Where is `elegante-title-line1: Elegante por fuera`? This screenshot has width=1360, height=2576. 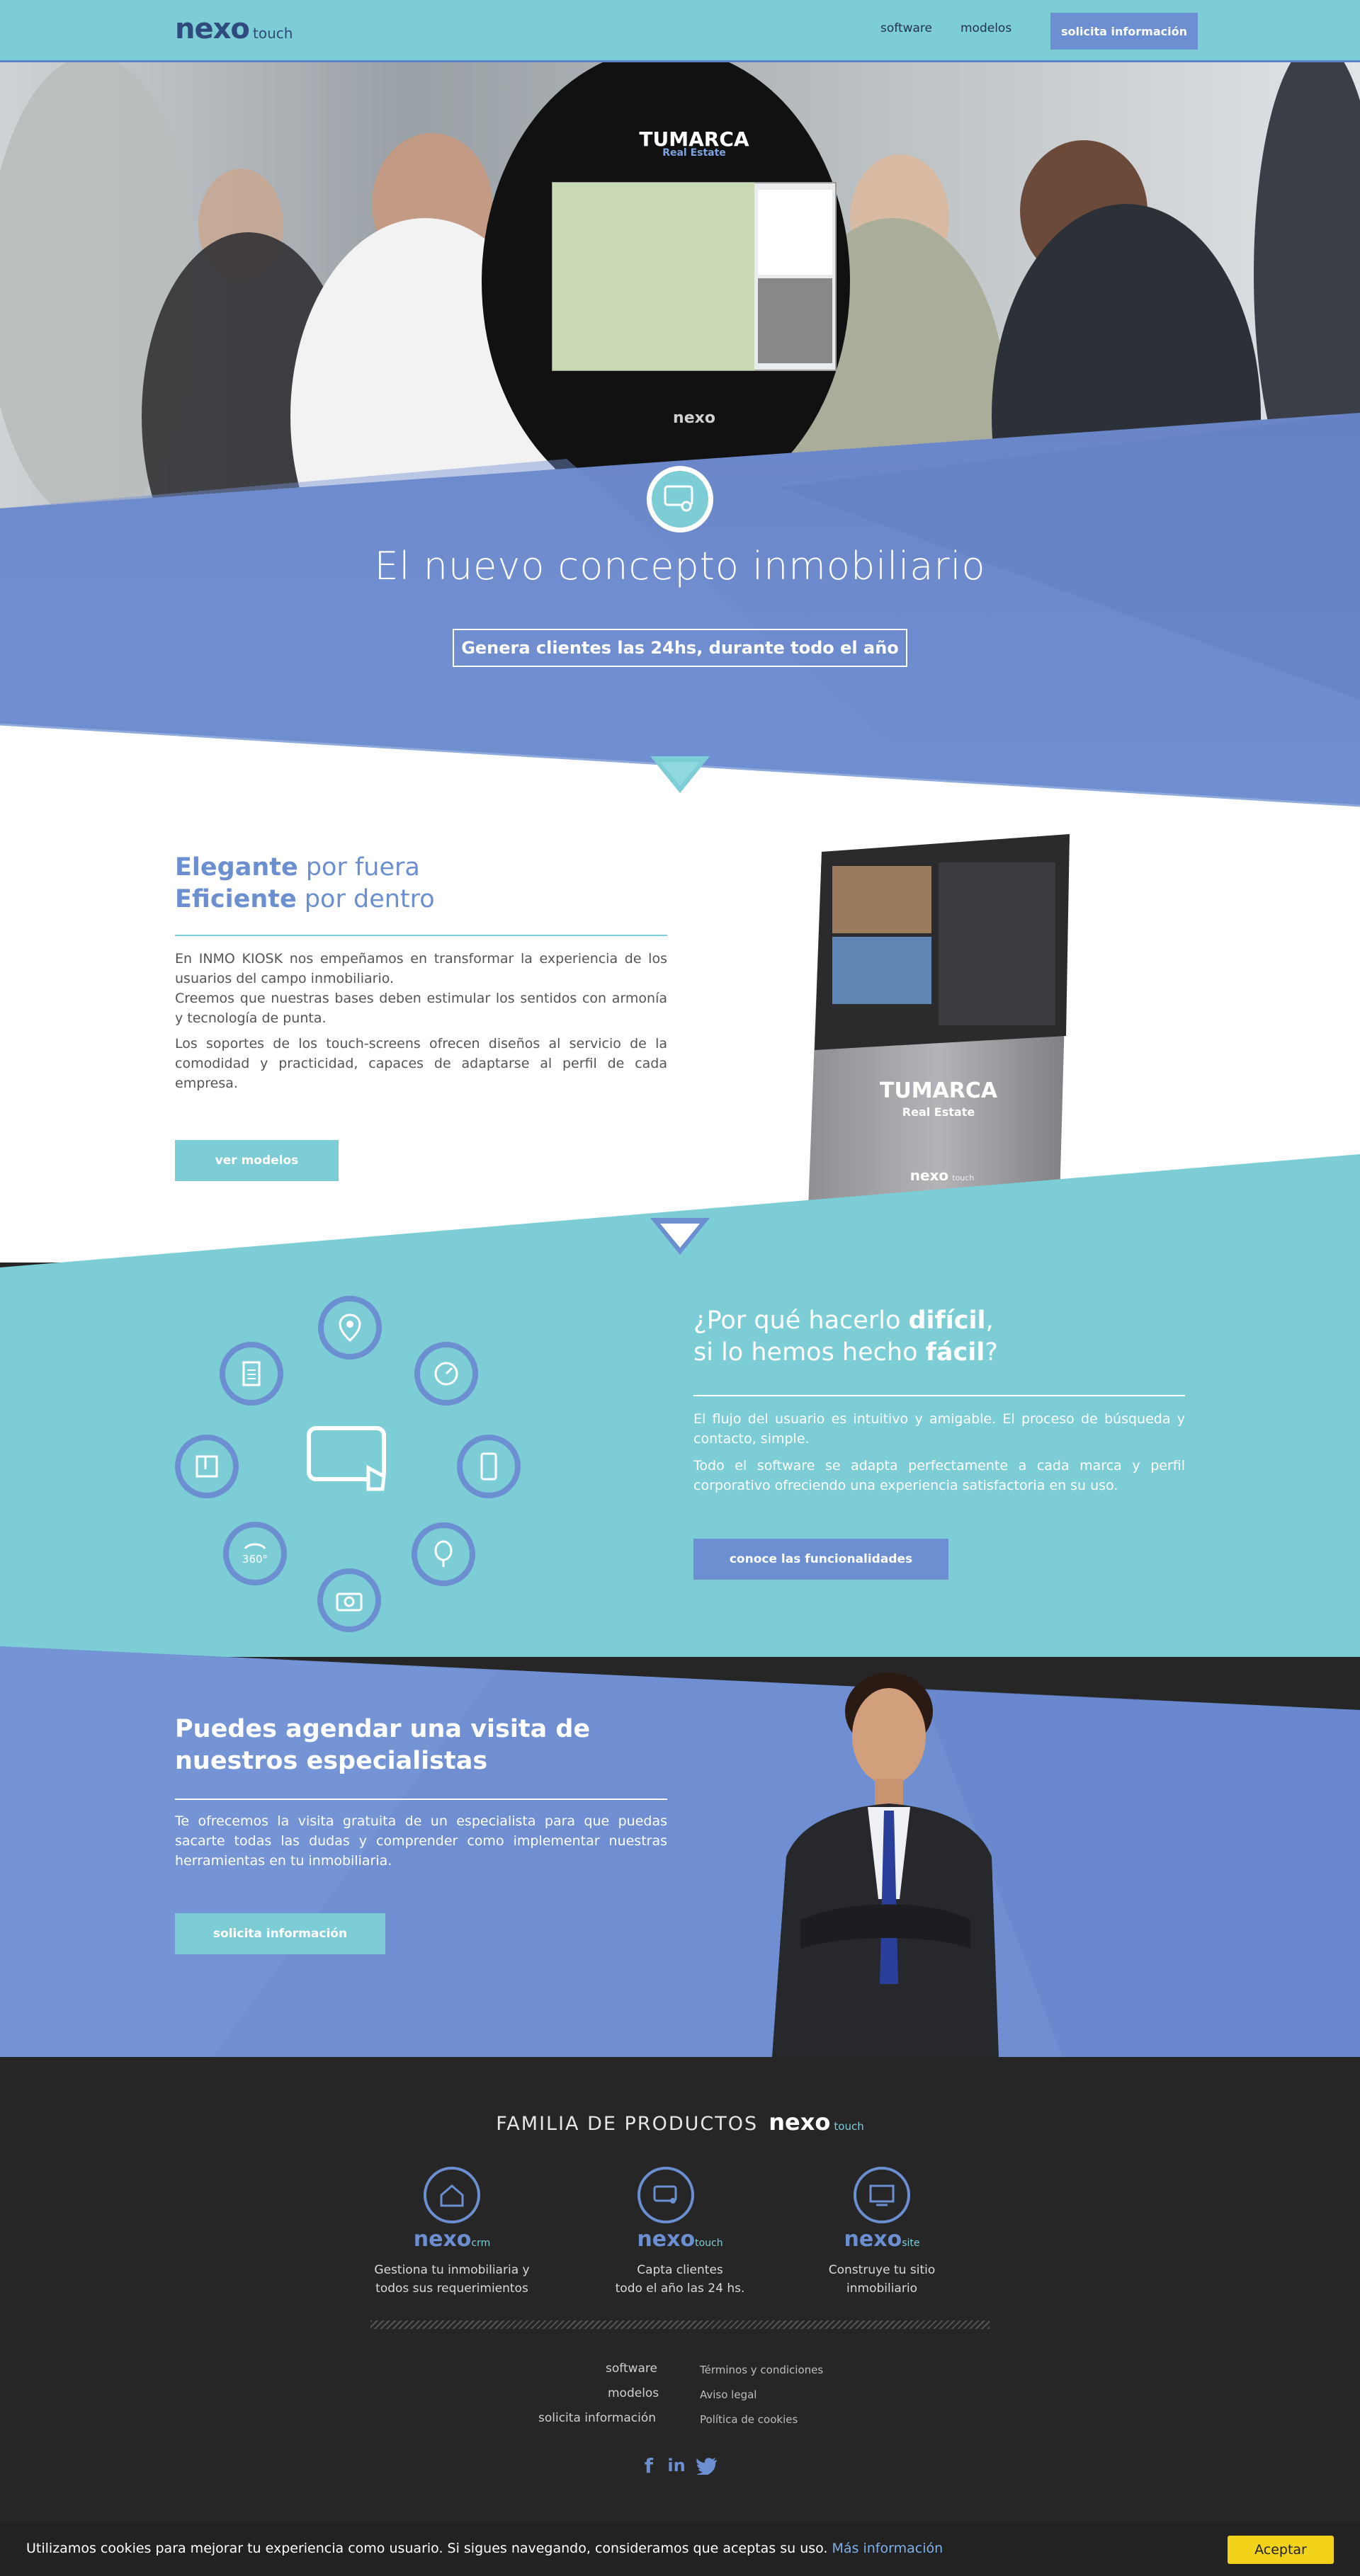 elegante-title-line1: Elegante por fuera is located at coordinates (297, 868).